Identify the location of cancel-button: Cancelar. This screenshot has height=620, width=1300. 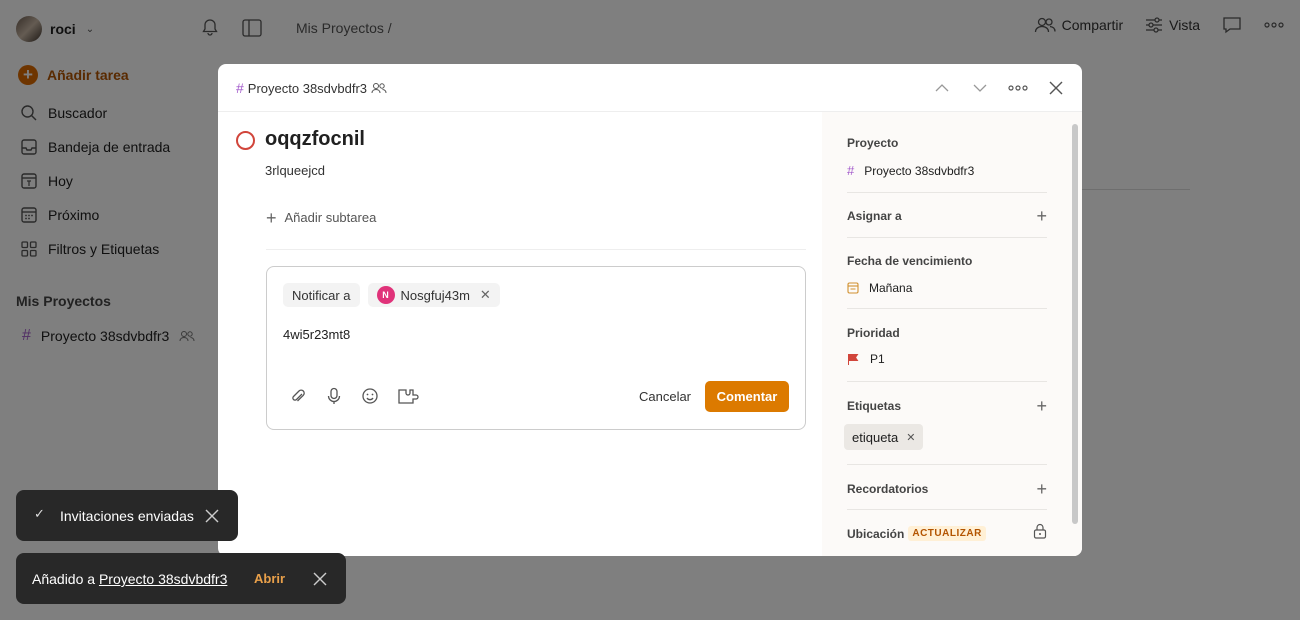
(665, 396).